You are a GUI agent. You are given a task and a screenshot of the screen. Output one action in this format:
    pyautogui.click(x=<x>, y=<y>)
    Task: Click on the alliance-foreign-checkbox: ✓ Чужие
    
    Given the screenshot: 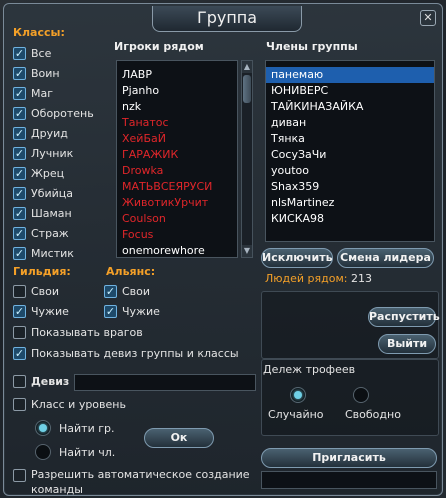 What is the action you would take?
    pyautogui.click(x=132, y=311)
    